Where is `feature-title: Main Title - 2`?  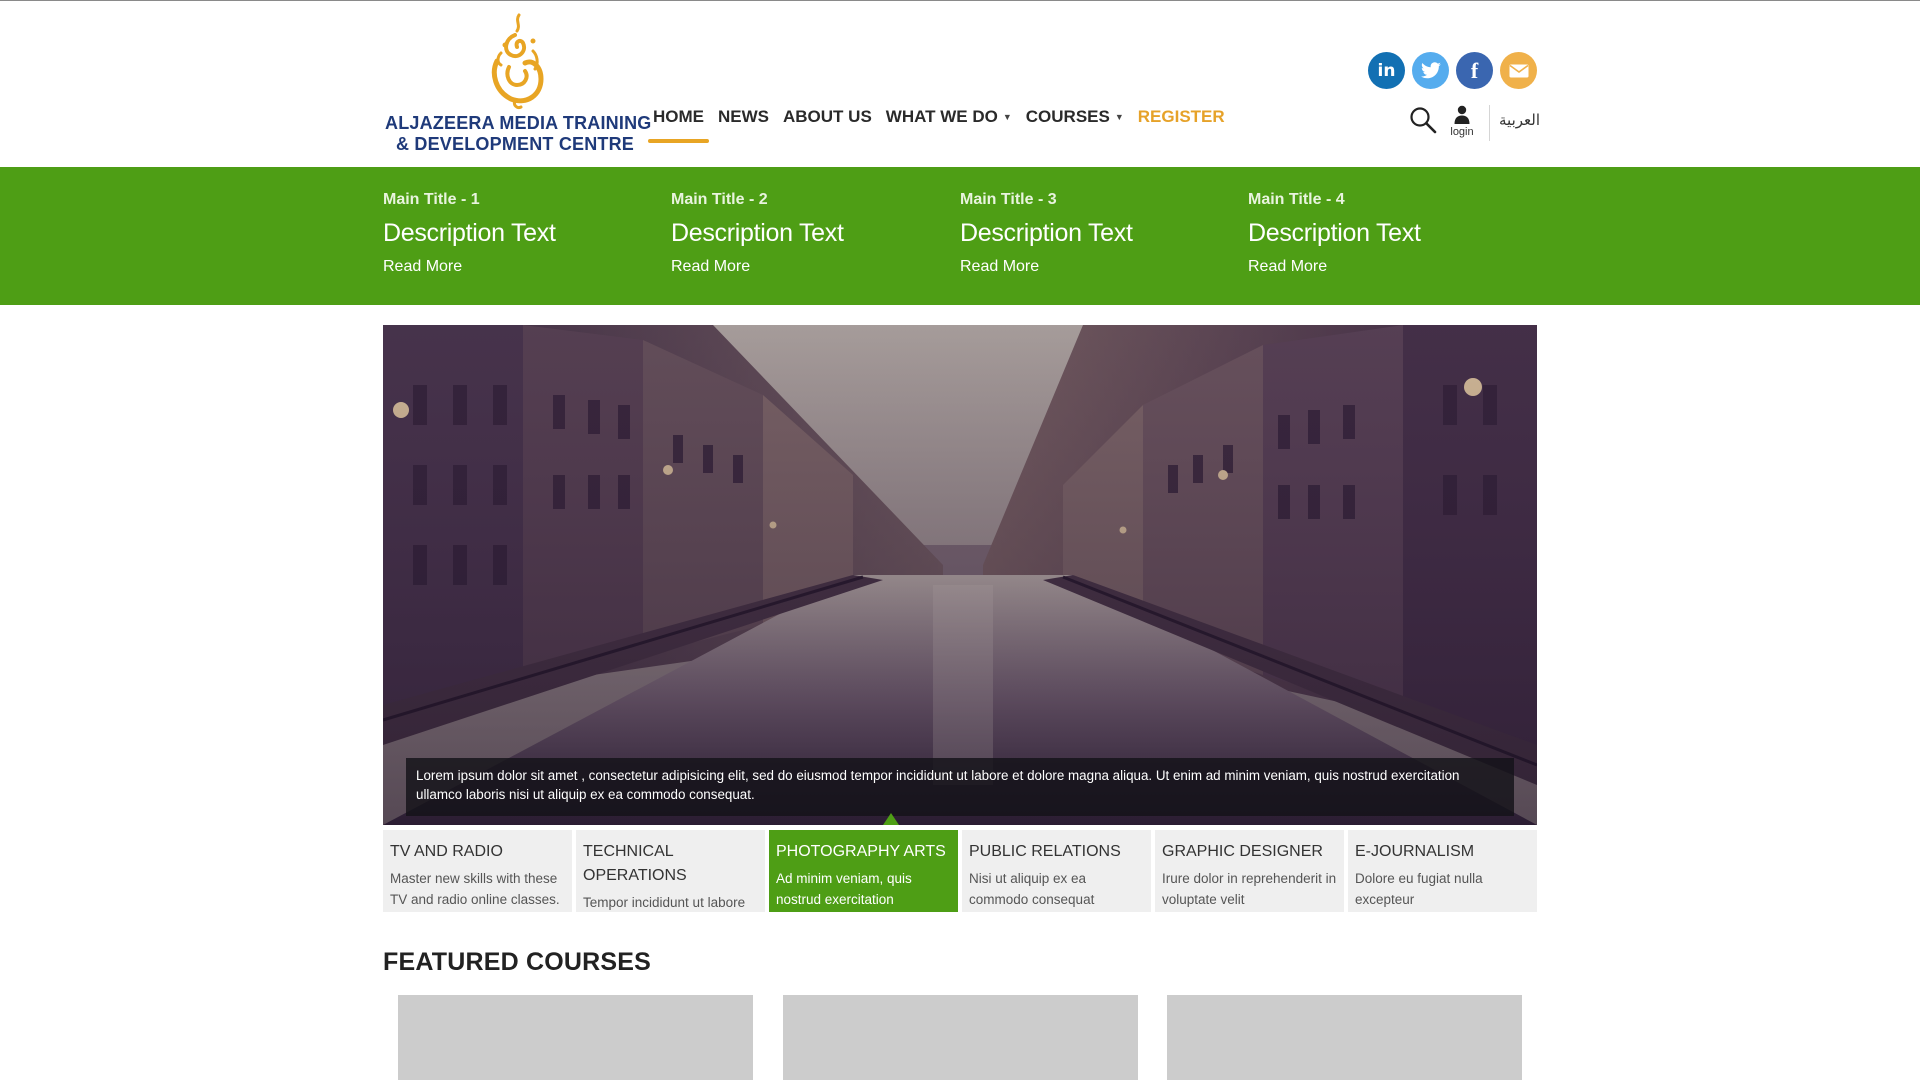 feature-title: Main Title - 2 is located at coordinates (719, 199).